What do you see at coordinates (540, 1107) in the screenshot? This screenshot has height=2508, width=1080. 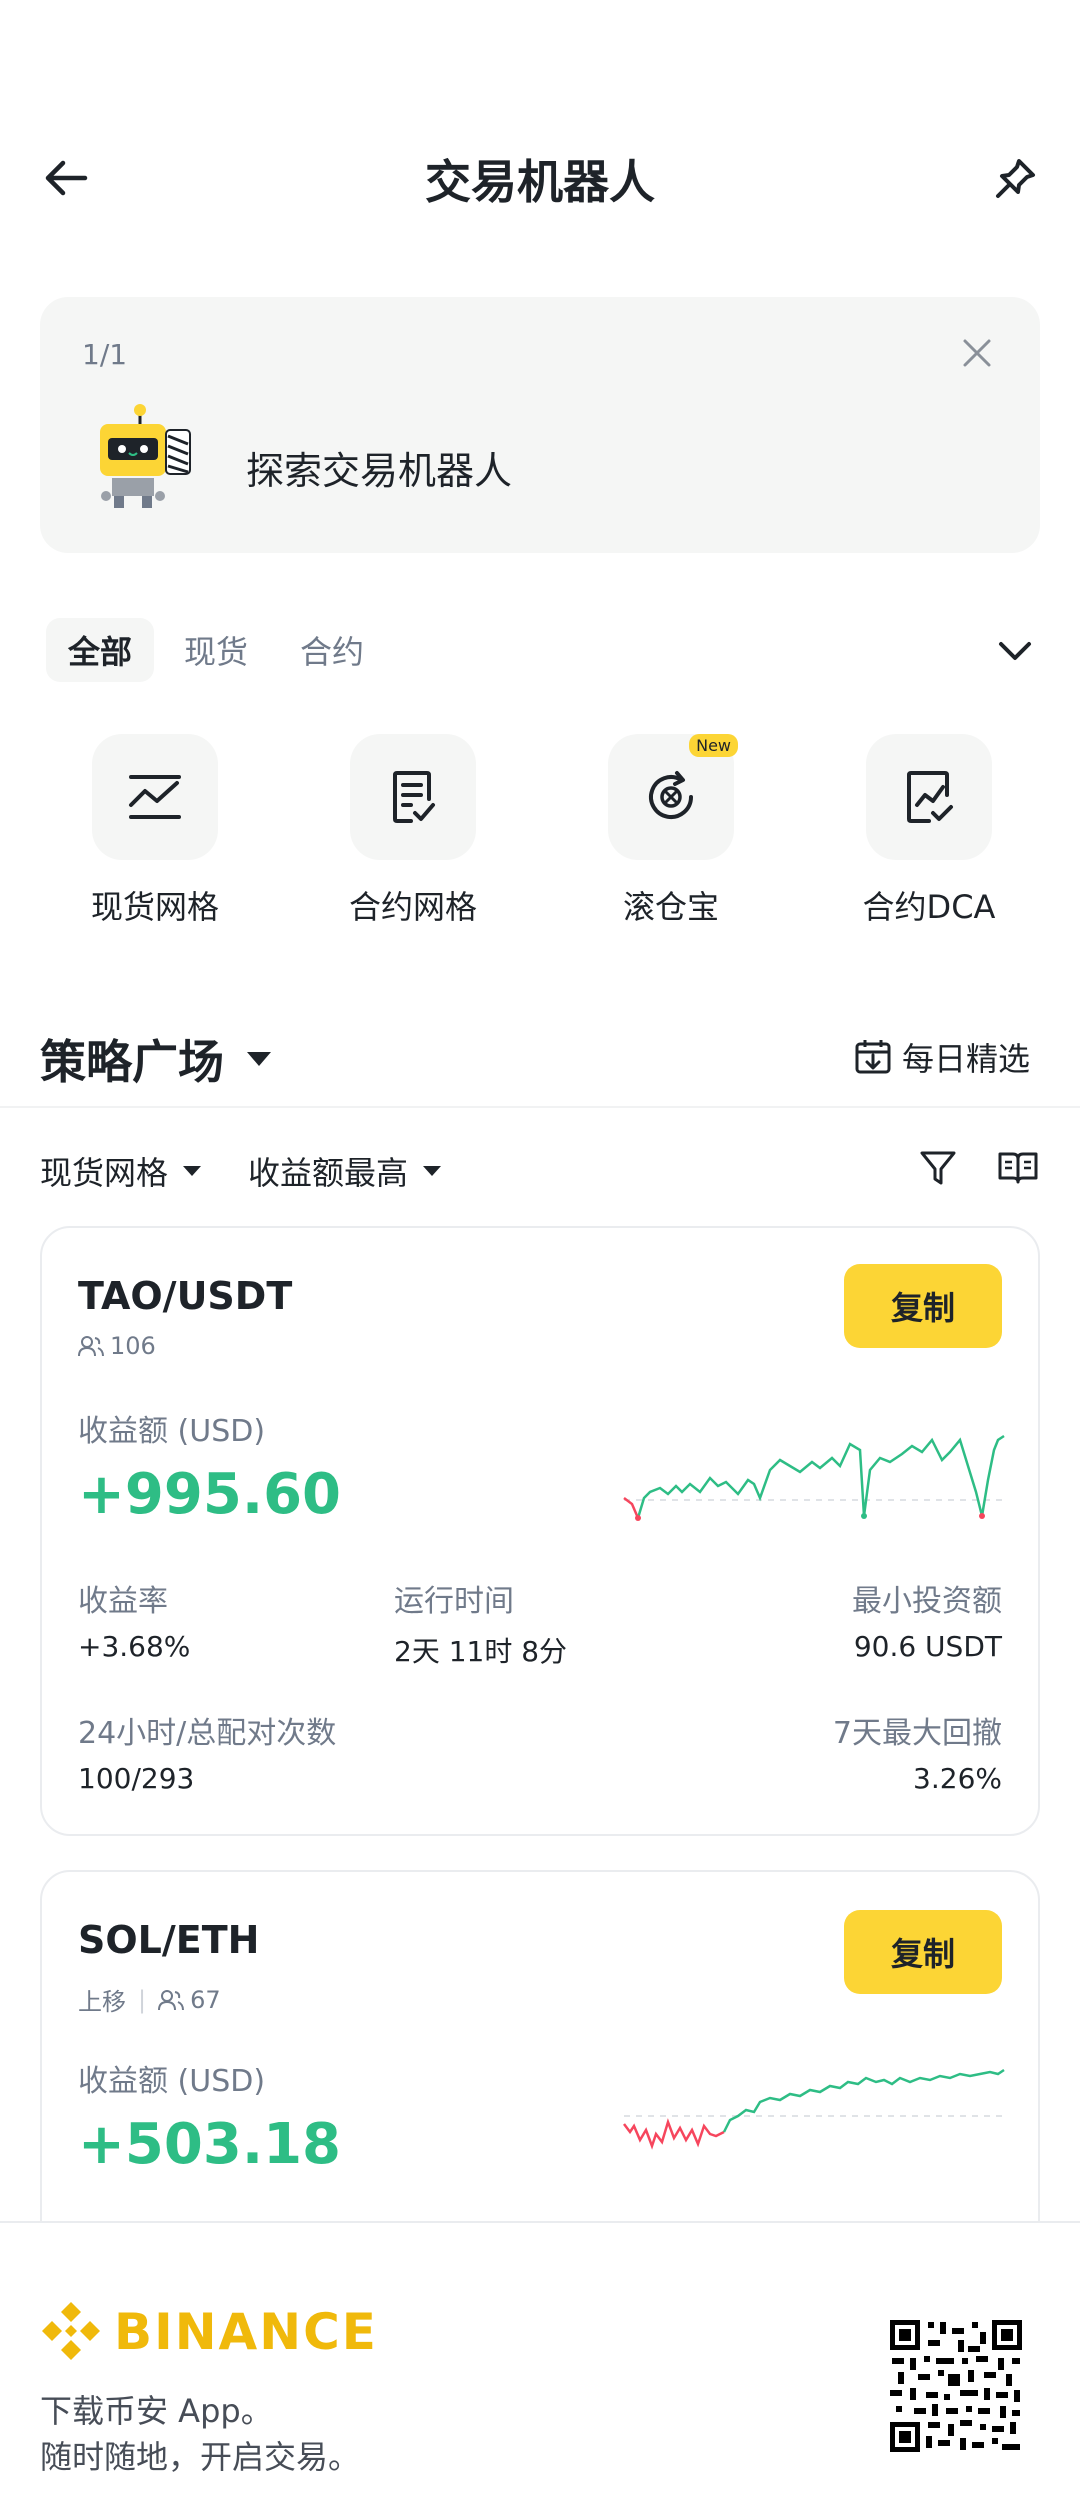 I see `divider` at bounding box center [540, 1107].